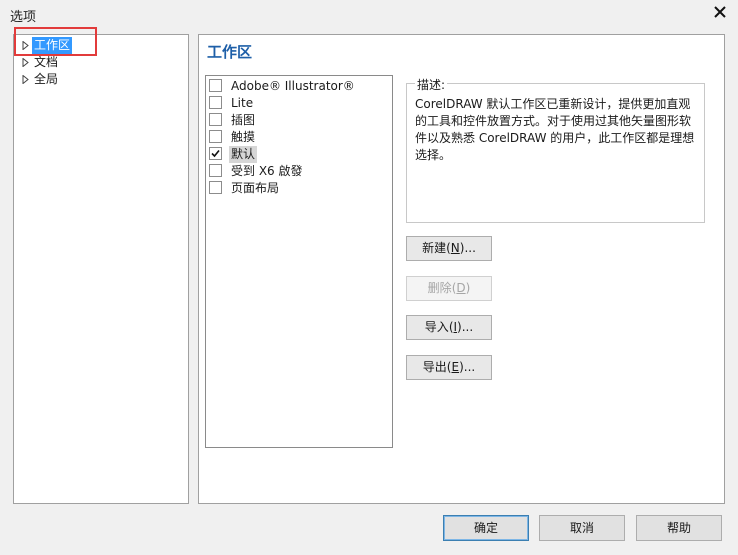  I want to click on ok-button: 确定, so click(486, 528).